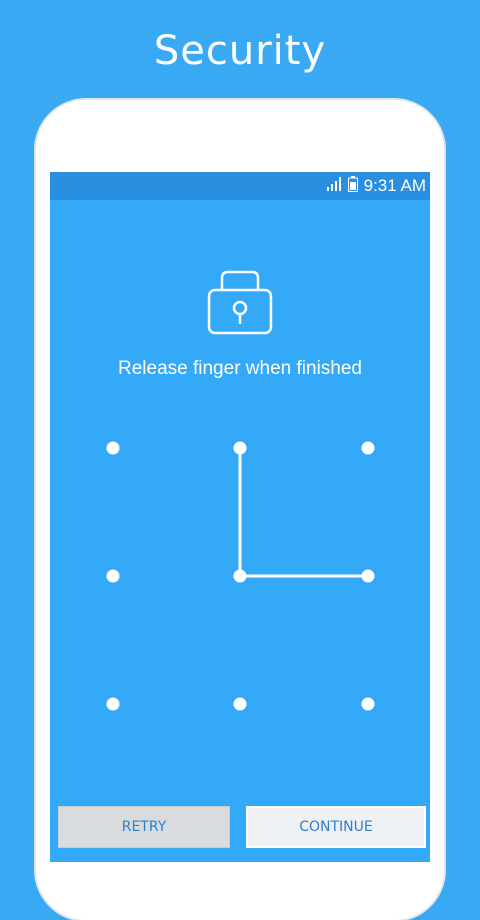 Image resolution: width=480 pixels, height=920 pixels. I want to click on page-title: Security, so click(240, 51).